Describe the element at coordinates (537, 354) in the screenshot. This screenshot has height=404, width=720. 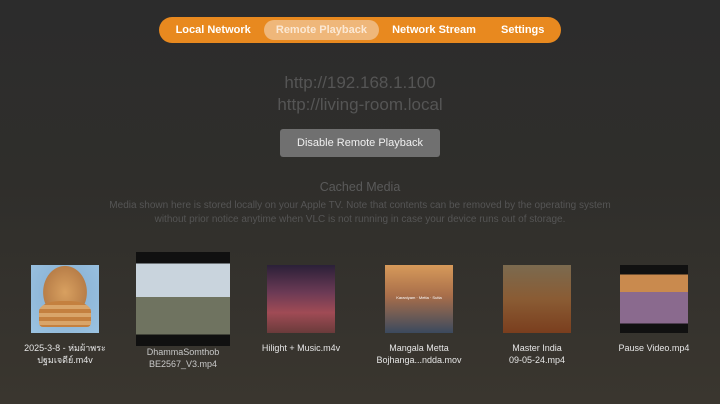
I see `media-caption: Master India 09-05-24.mp4` at that location.